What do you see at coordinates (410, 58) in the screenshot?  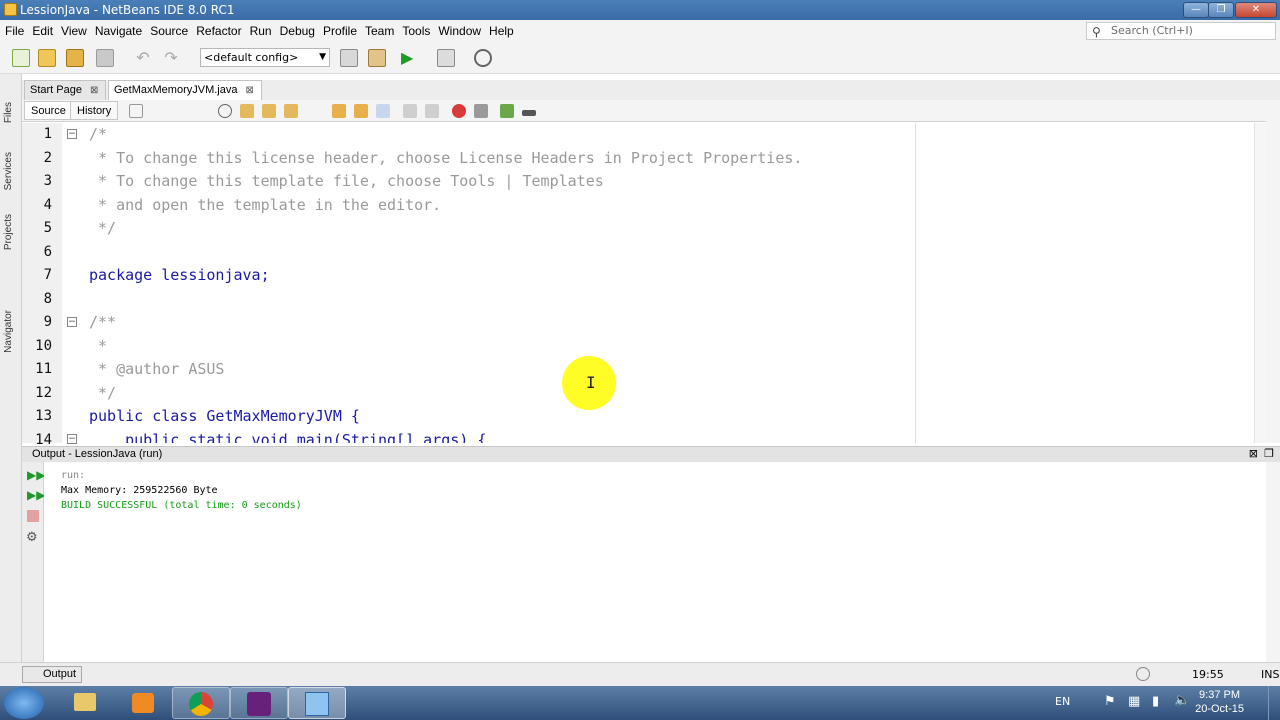 I see `run-icon: ▶` at bounding box center [410, 58].